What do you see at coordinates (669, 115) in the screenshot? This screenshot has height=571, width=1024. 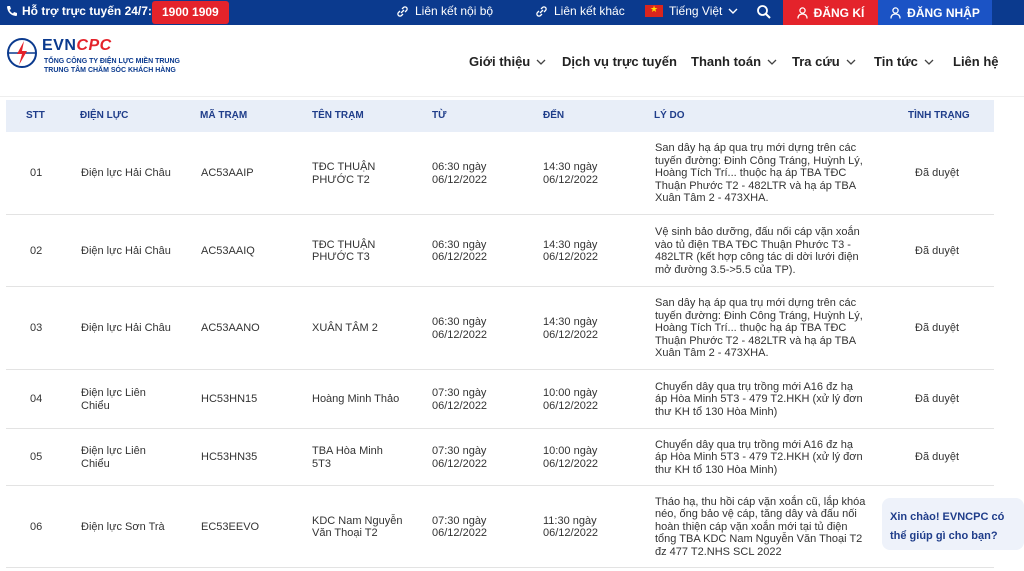 I see `col-ly-do: LÝ DO` at bounding box center [669, 115].